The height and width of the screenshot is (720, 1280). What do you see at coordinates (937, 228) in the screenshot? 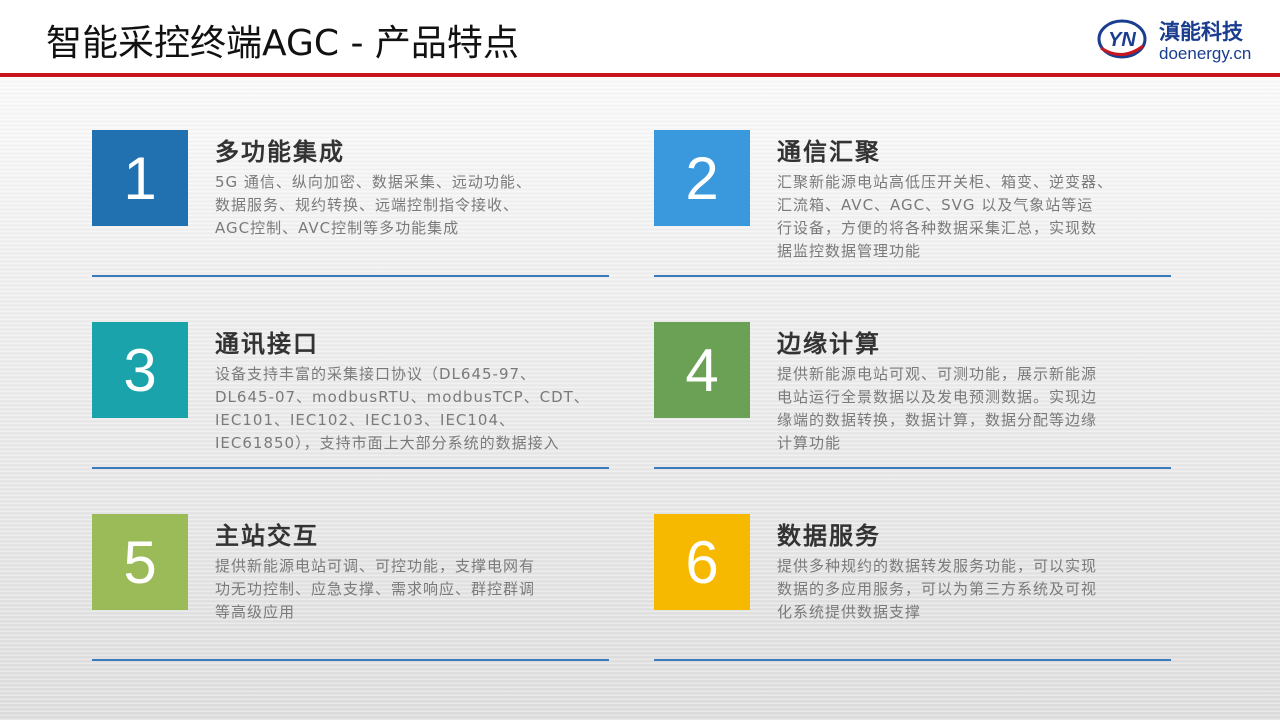
I see `feature-description-line: 行设备，方便的将各种数据采集汇总，实现数` at bounding box center [937, 228].